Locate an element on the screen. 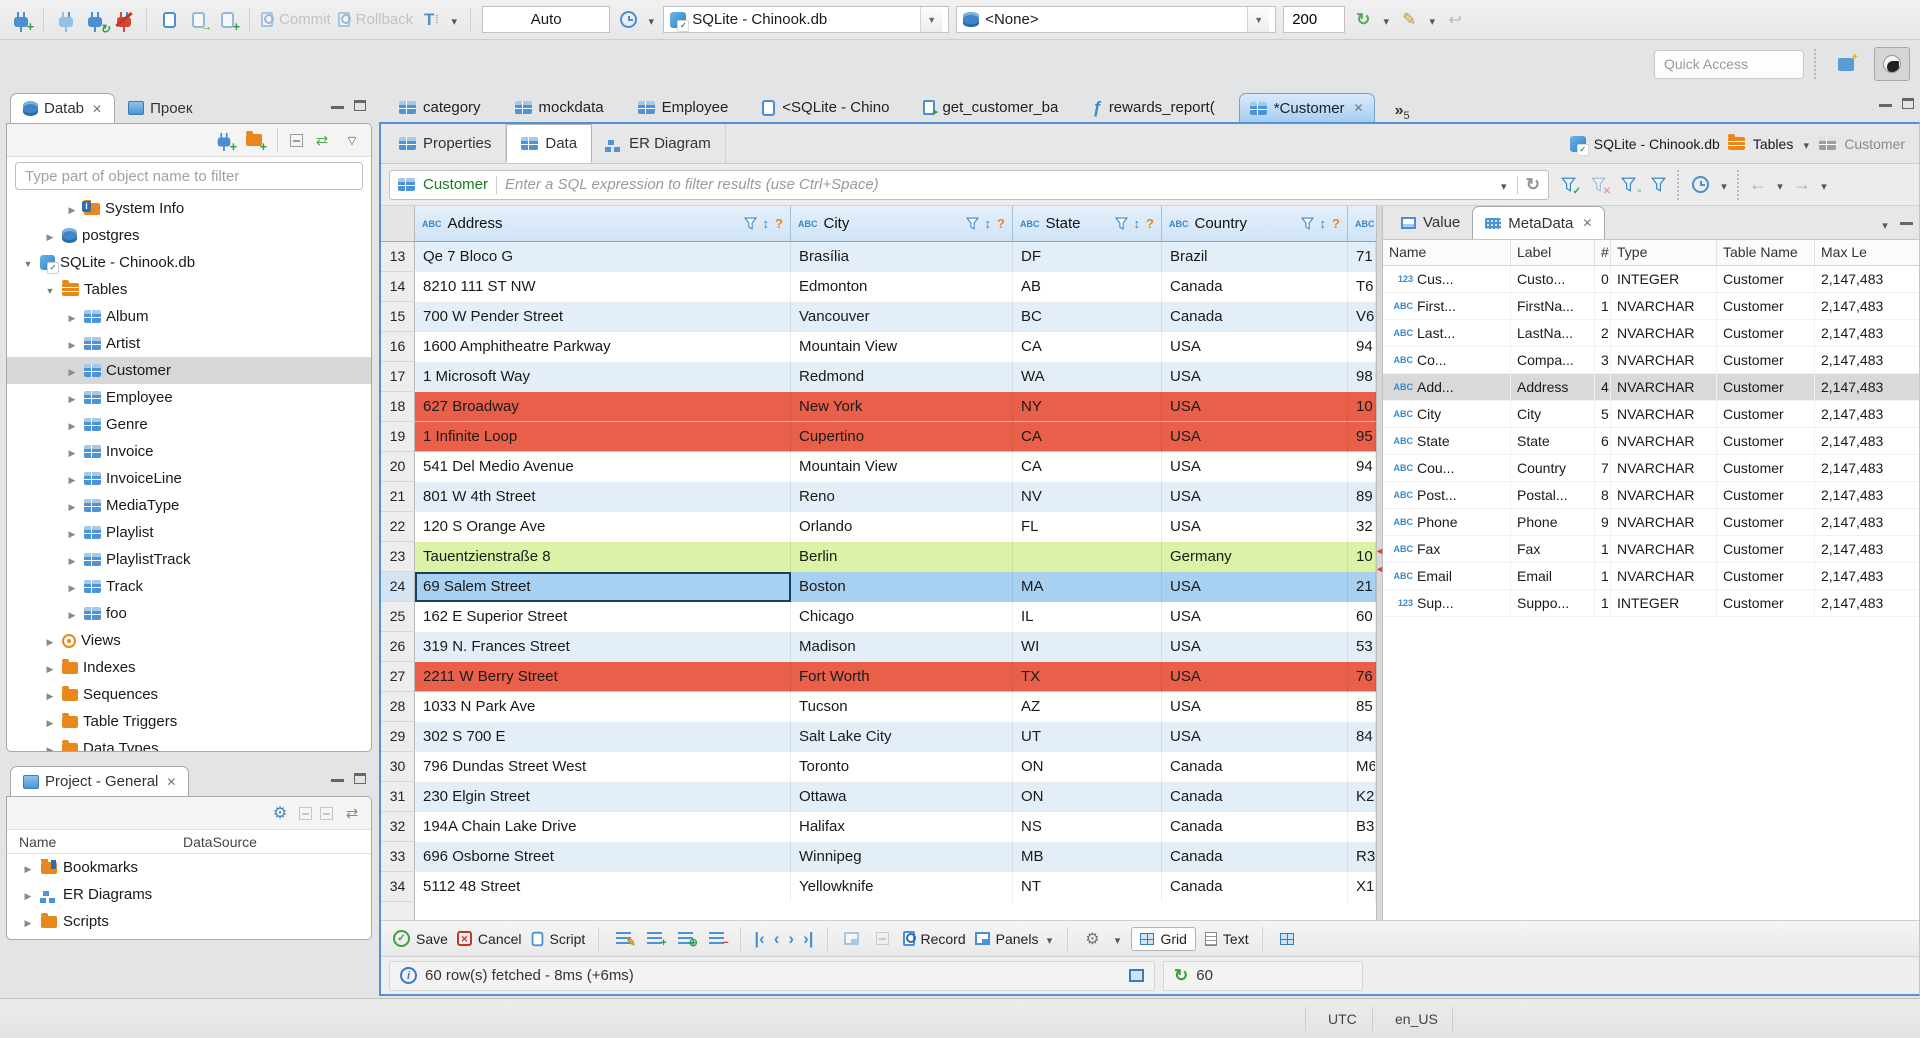 The image size is (1920, 1038). tree-item: Employee is located at coordinates (189, 397).